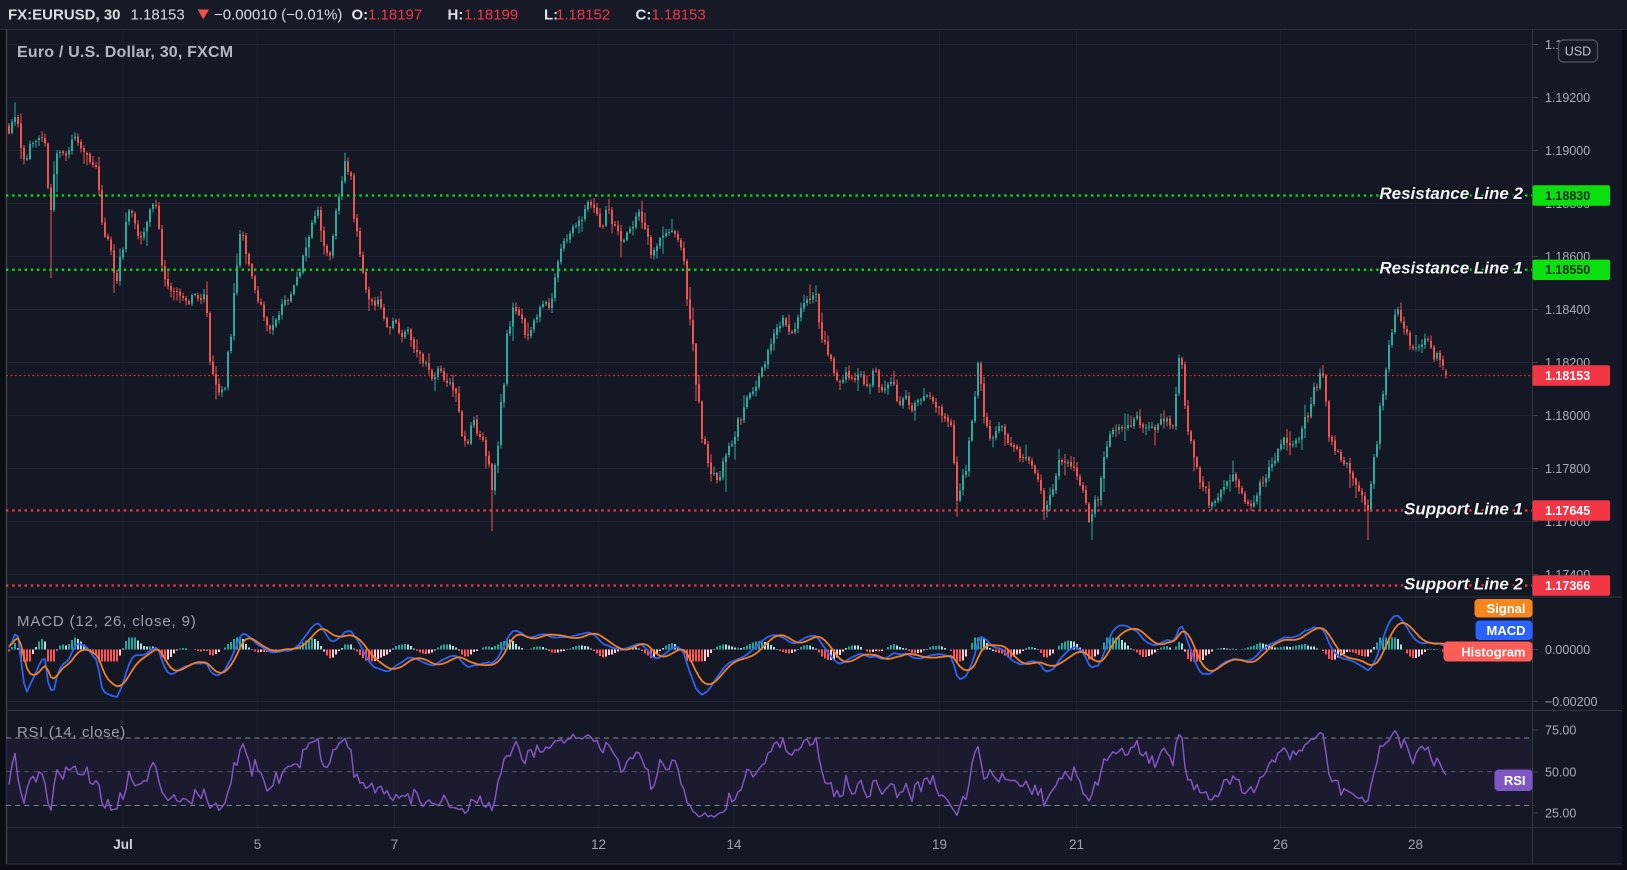 This screenshot has height=870, width=1627. I want to click on svg-text: 1.18000, so click(1567, 416).